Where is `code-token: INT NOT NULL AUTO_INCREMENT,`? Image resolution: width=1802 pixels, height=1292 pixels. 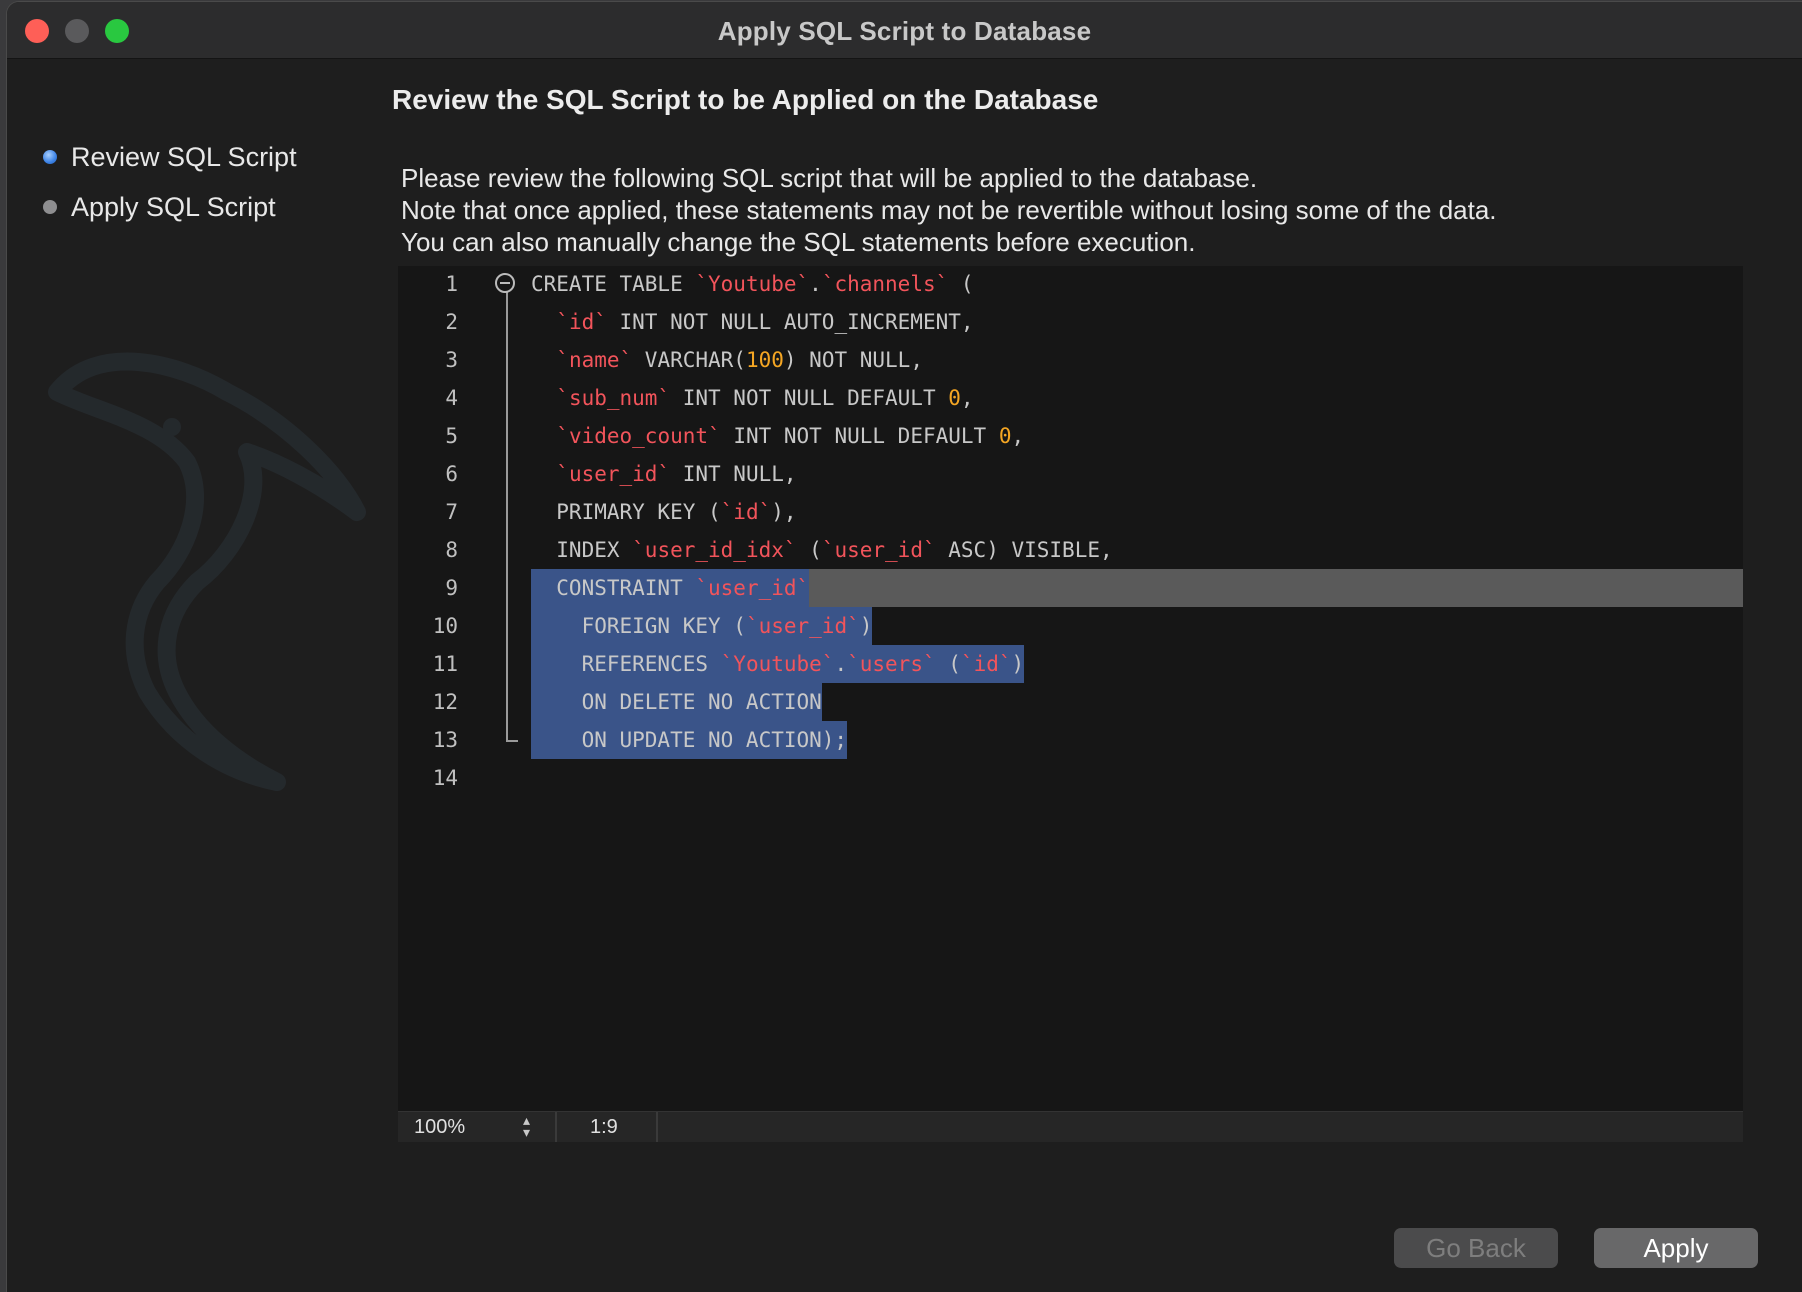
code-token: INT NOT NULL AUTO_INCREMENT, is located at coordinates (790, 322).